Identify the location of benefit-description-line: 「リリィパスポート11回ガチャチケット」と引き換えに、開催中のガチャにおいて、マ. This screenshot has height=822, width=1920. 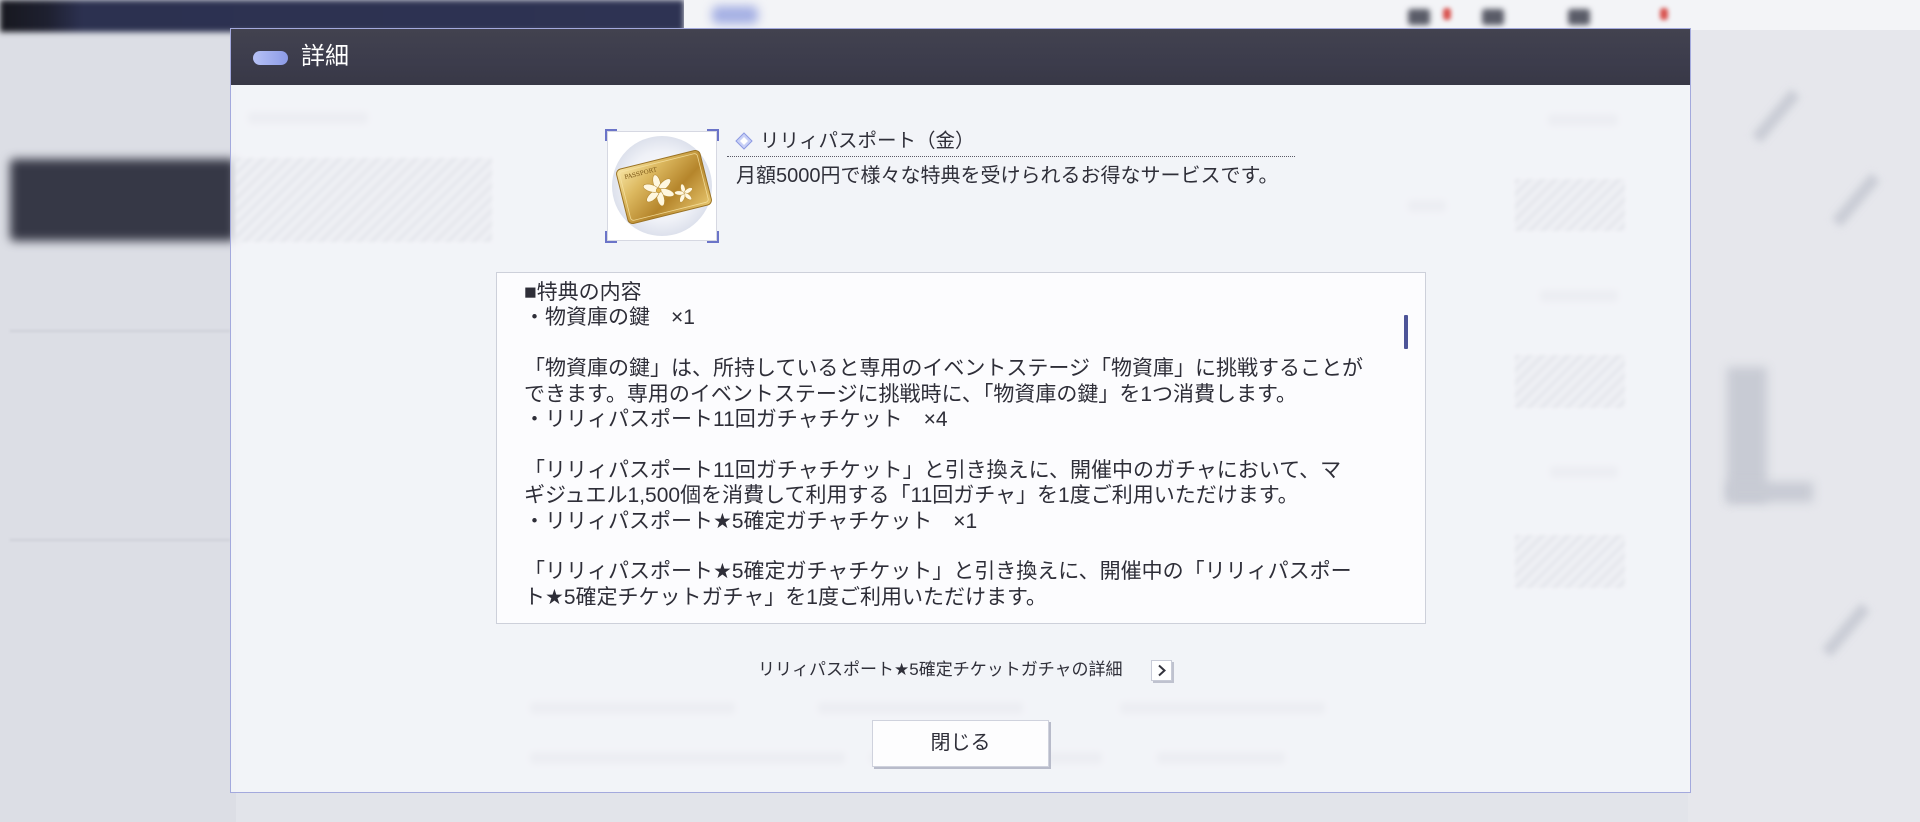
(933, 470).